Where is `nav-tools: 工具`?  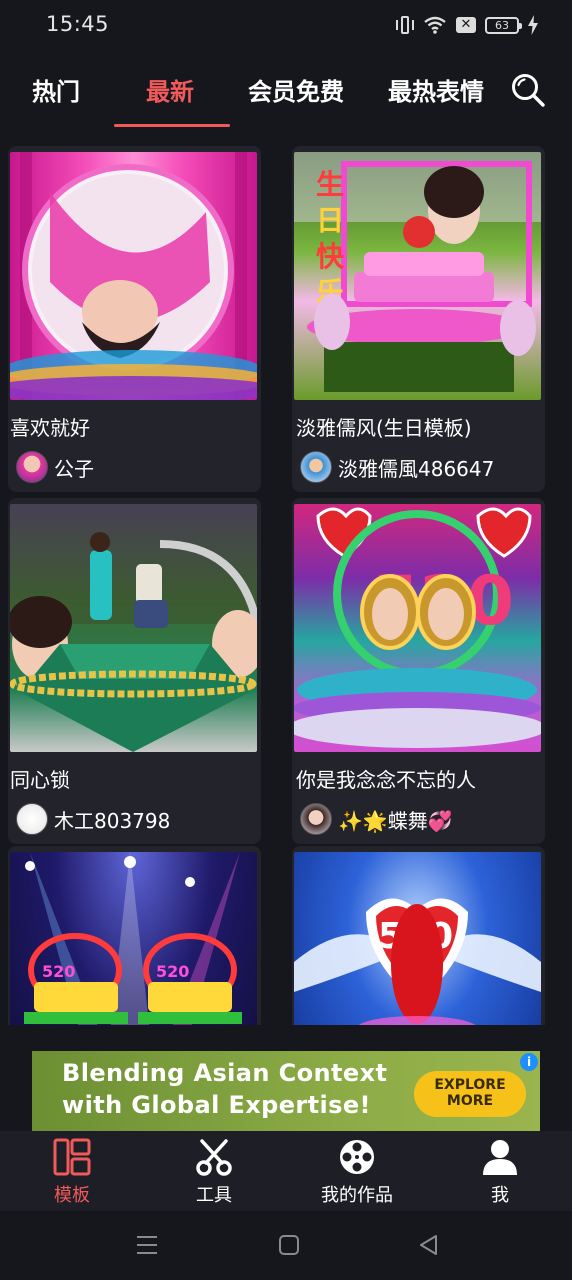 nav-tools: 工具 is located at coordinates (214, 1172).